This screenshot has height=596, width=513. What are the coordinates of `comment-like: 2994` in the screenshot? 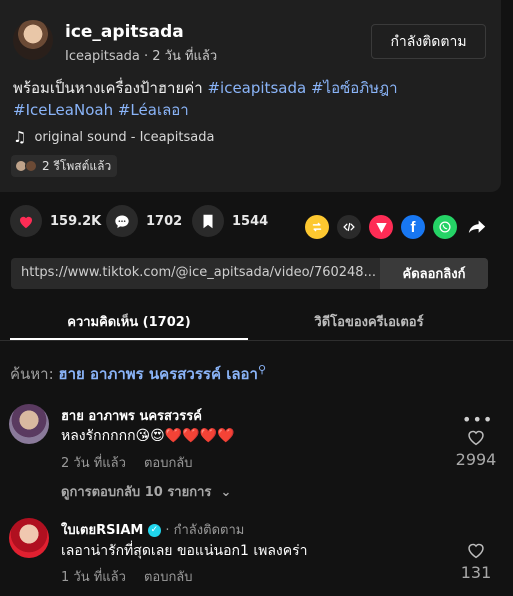 It's located at (476, 448).